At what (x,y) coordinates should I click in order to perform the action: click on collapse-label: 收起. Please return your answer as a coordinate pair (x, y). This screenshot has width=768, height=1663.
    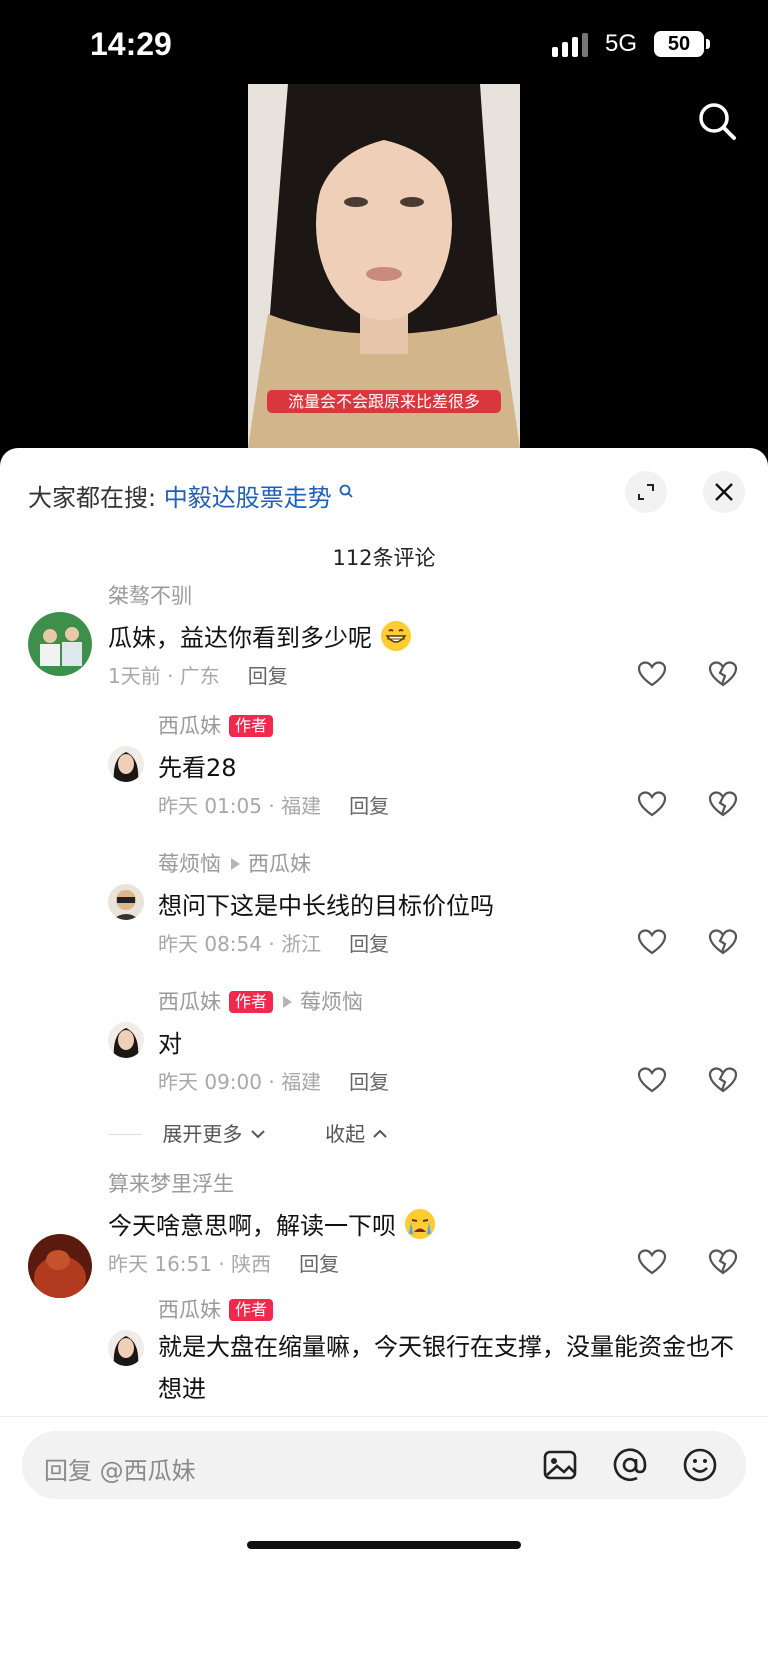
    Looking at the image, I should click on (345, 1134).